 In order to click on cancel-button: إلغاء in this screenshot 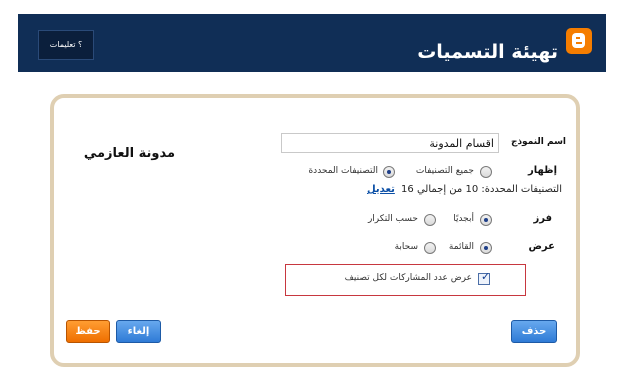, I will do `click(138, 331)`.